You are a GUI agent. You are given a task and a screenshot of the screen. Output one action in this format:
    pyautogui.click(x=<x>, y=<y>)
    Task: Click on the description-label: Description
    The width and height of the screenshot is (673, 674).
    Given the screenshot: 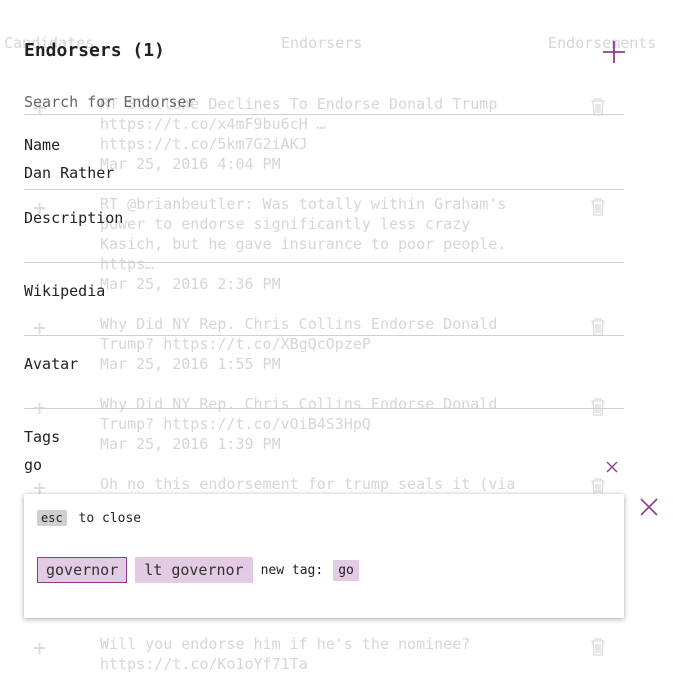 What is the action you would take?
    pyautogui.click(x=74, y=218)
    